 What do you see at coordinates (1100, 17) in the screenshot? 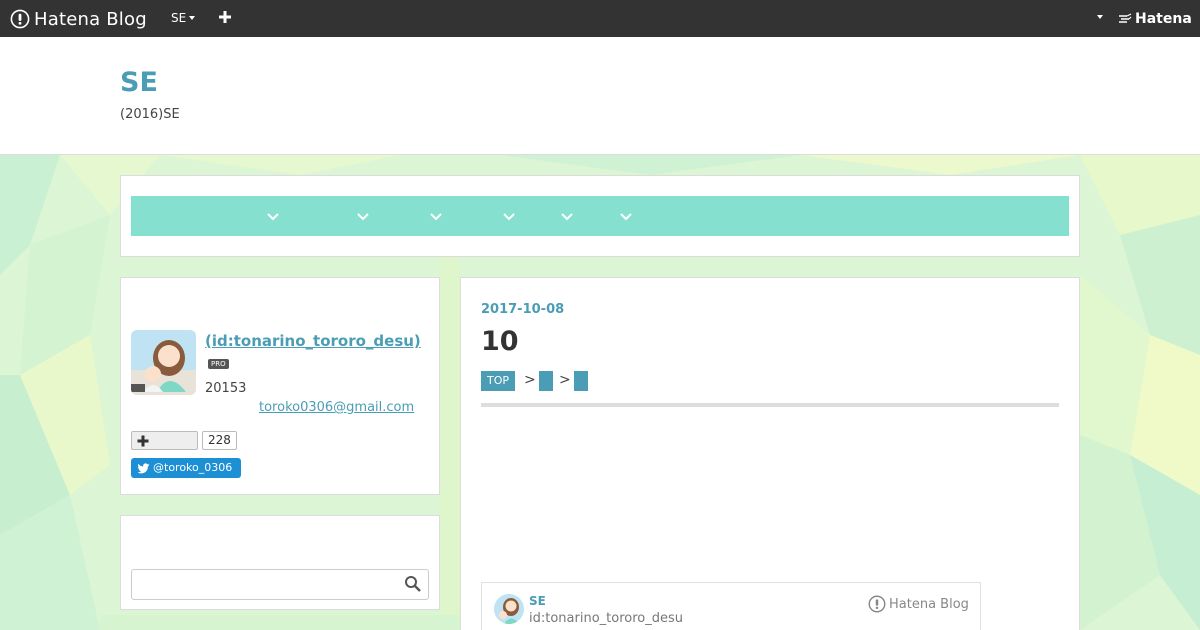
I see `user-menu-caret-icon` at bounding box center [1100, 17].